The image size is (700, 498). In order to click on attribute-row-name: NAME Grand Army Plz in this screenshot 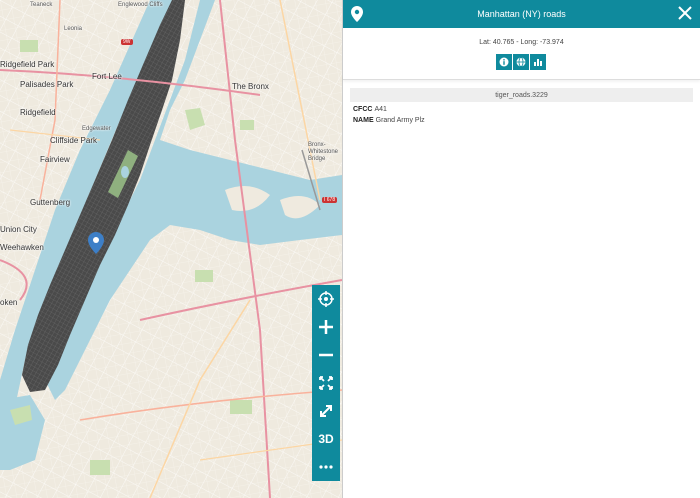, I will do `click(526, 120)`.